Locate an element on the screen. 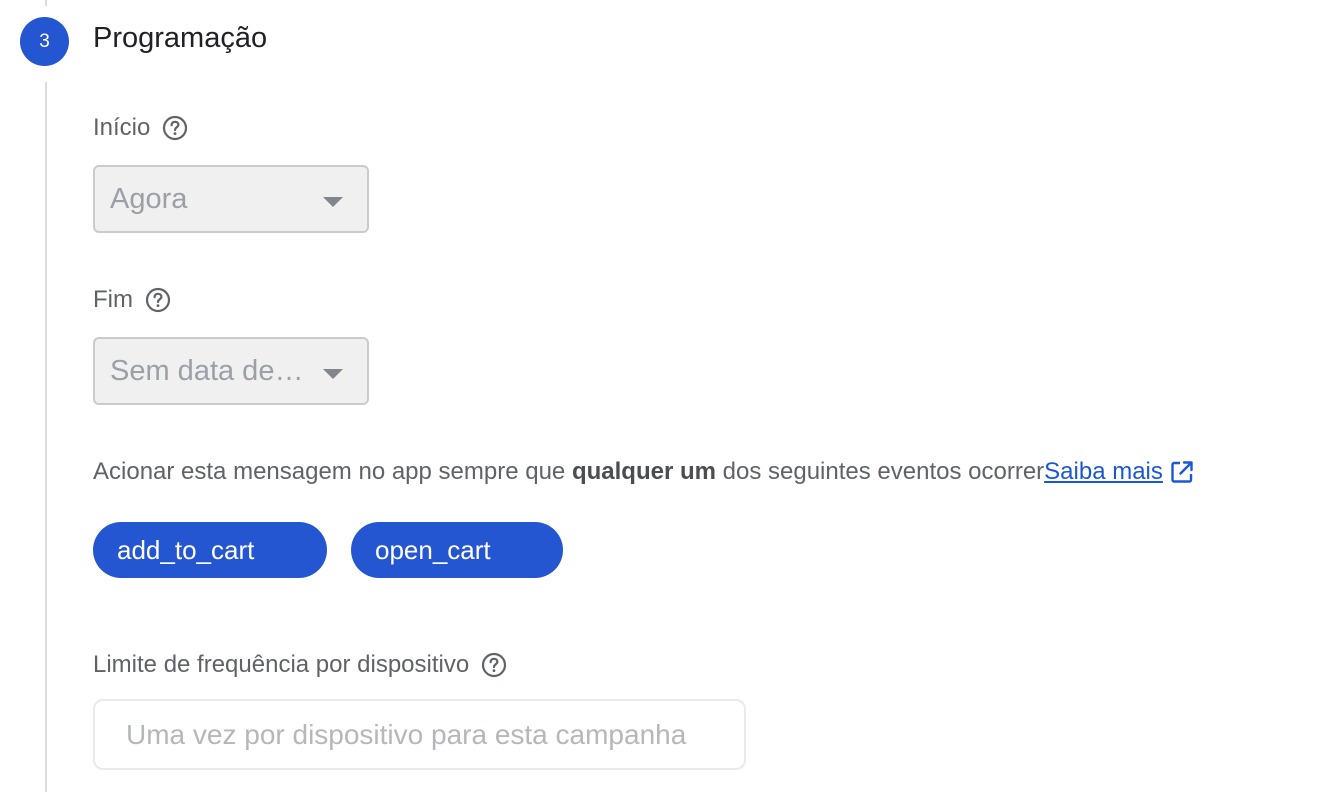  event-chip: add_to_cart is located at coordinates (210, 550).